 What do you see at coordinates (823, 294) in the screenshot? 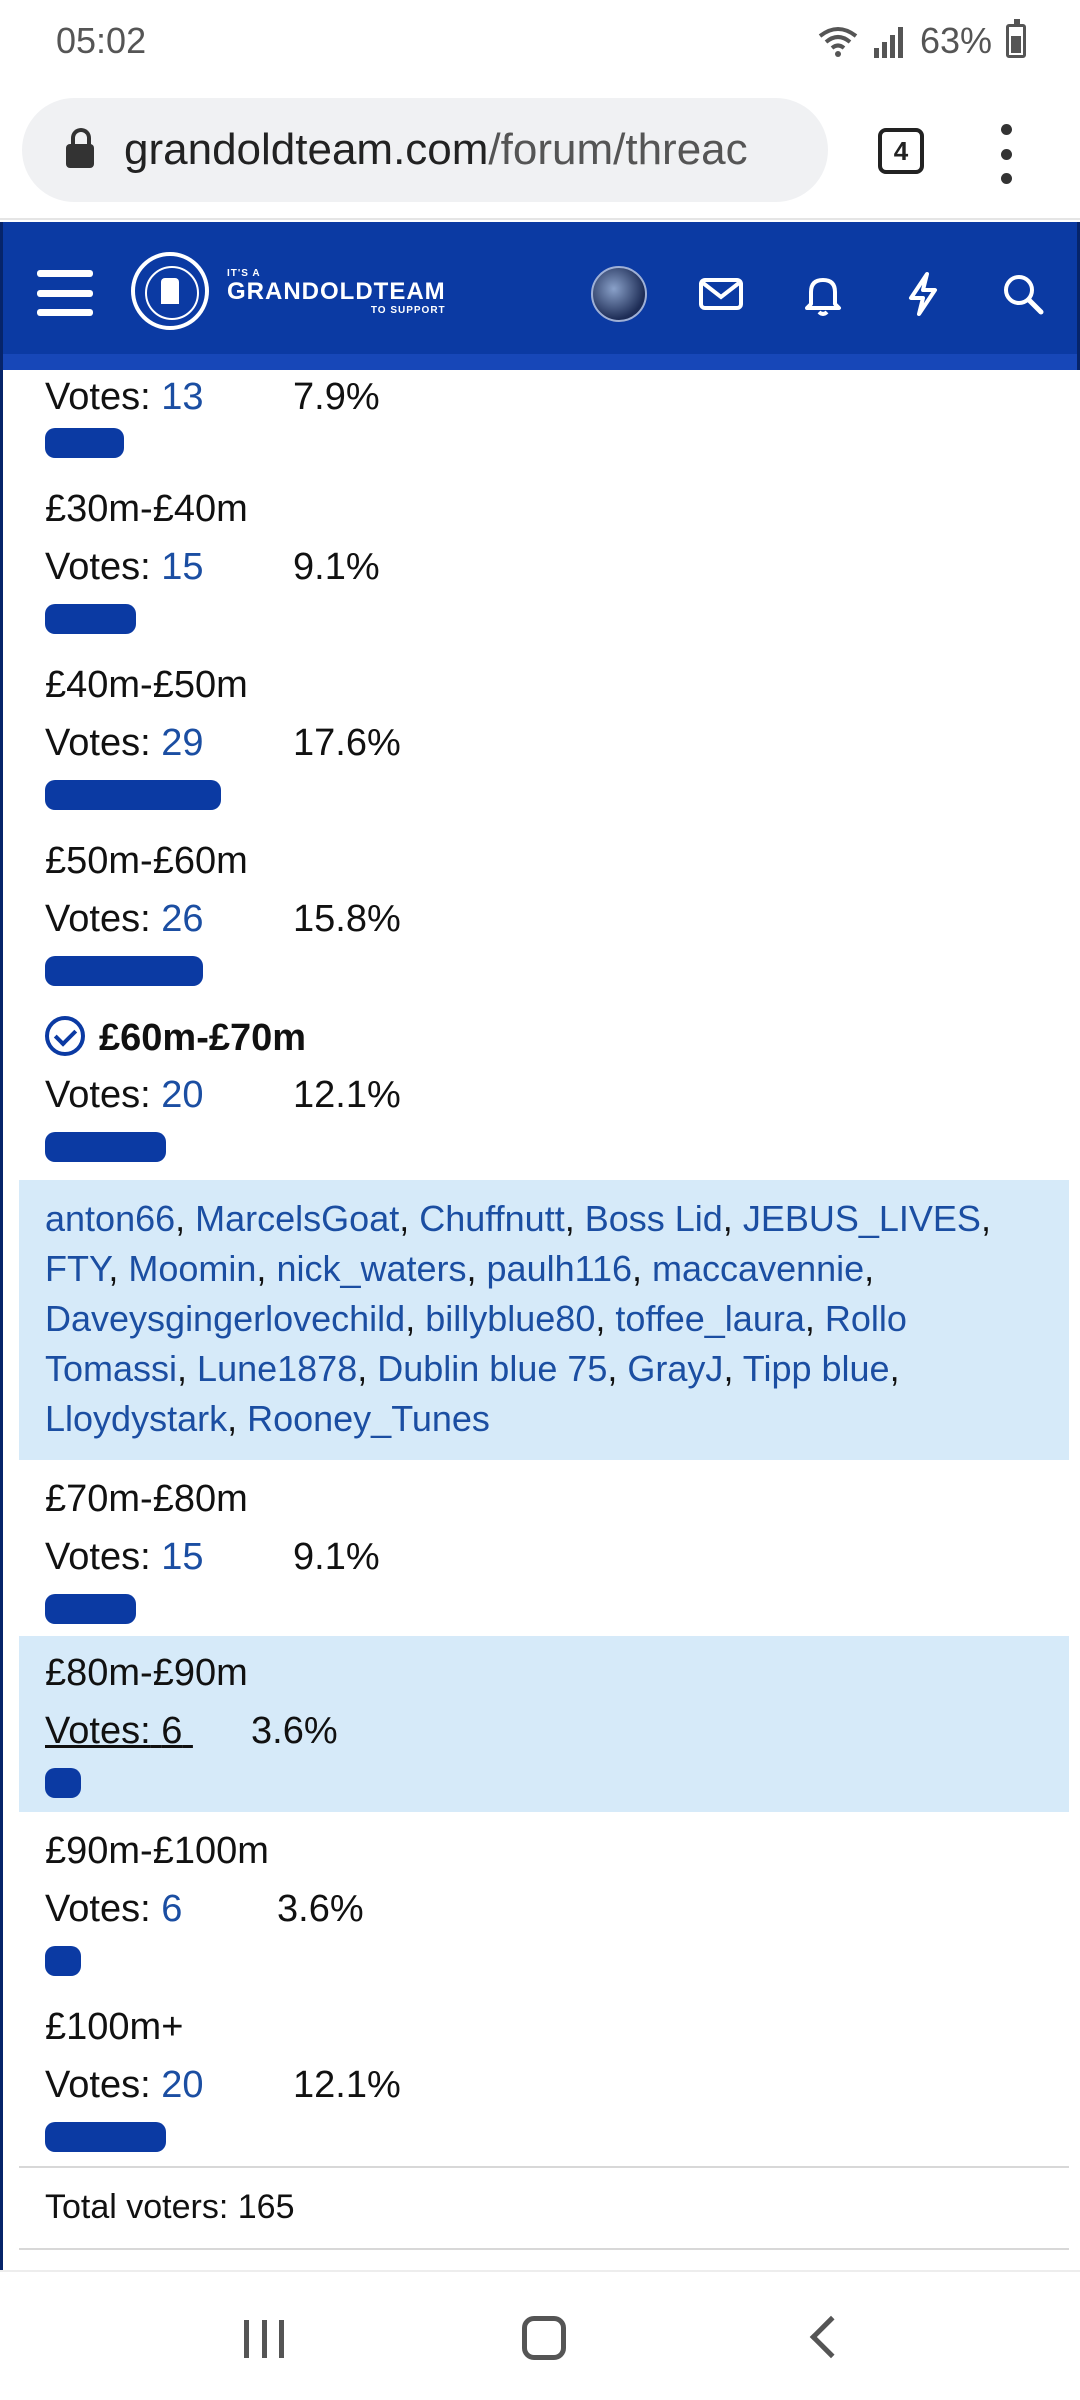
I see `bell-icon` at bounding box center [823, 294].